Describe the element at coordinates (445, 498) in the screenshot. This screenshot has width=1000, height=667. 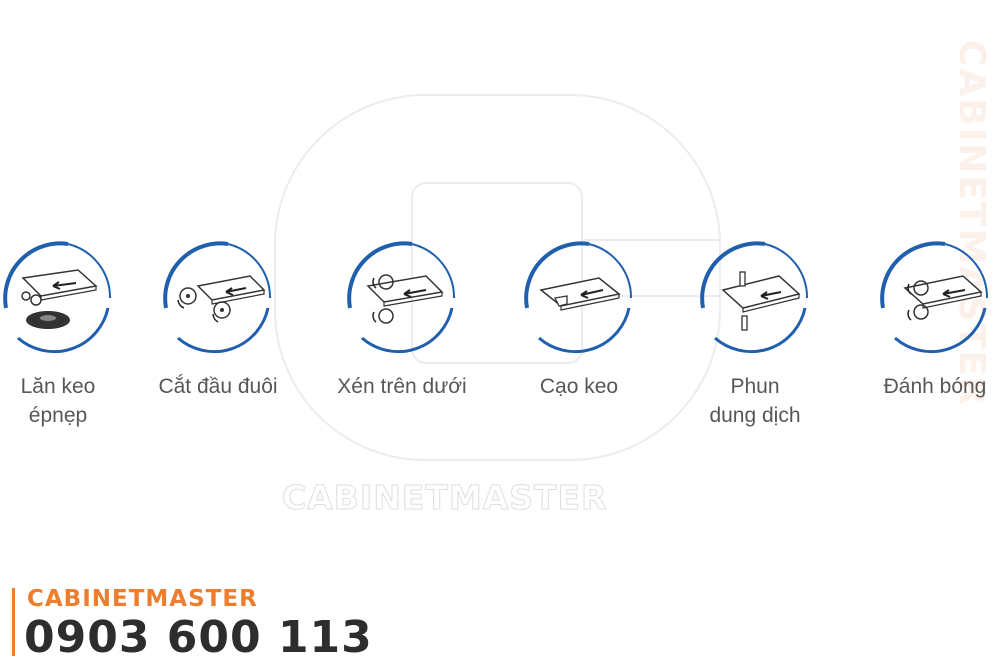
I see `watermark-text: CABINETMASTER` at that location.